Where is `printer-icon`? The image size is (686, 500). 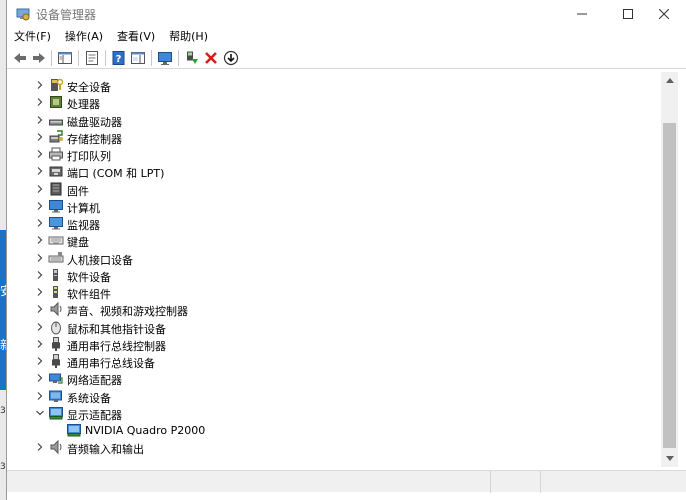
printer-icon is located at coordinates (56, 154).